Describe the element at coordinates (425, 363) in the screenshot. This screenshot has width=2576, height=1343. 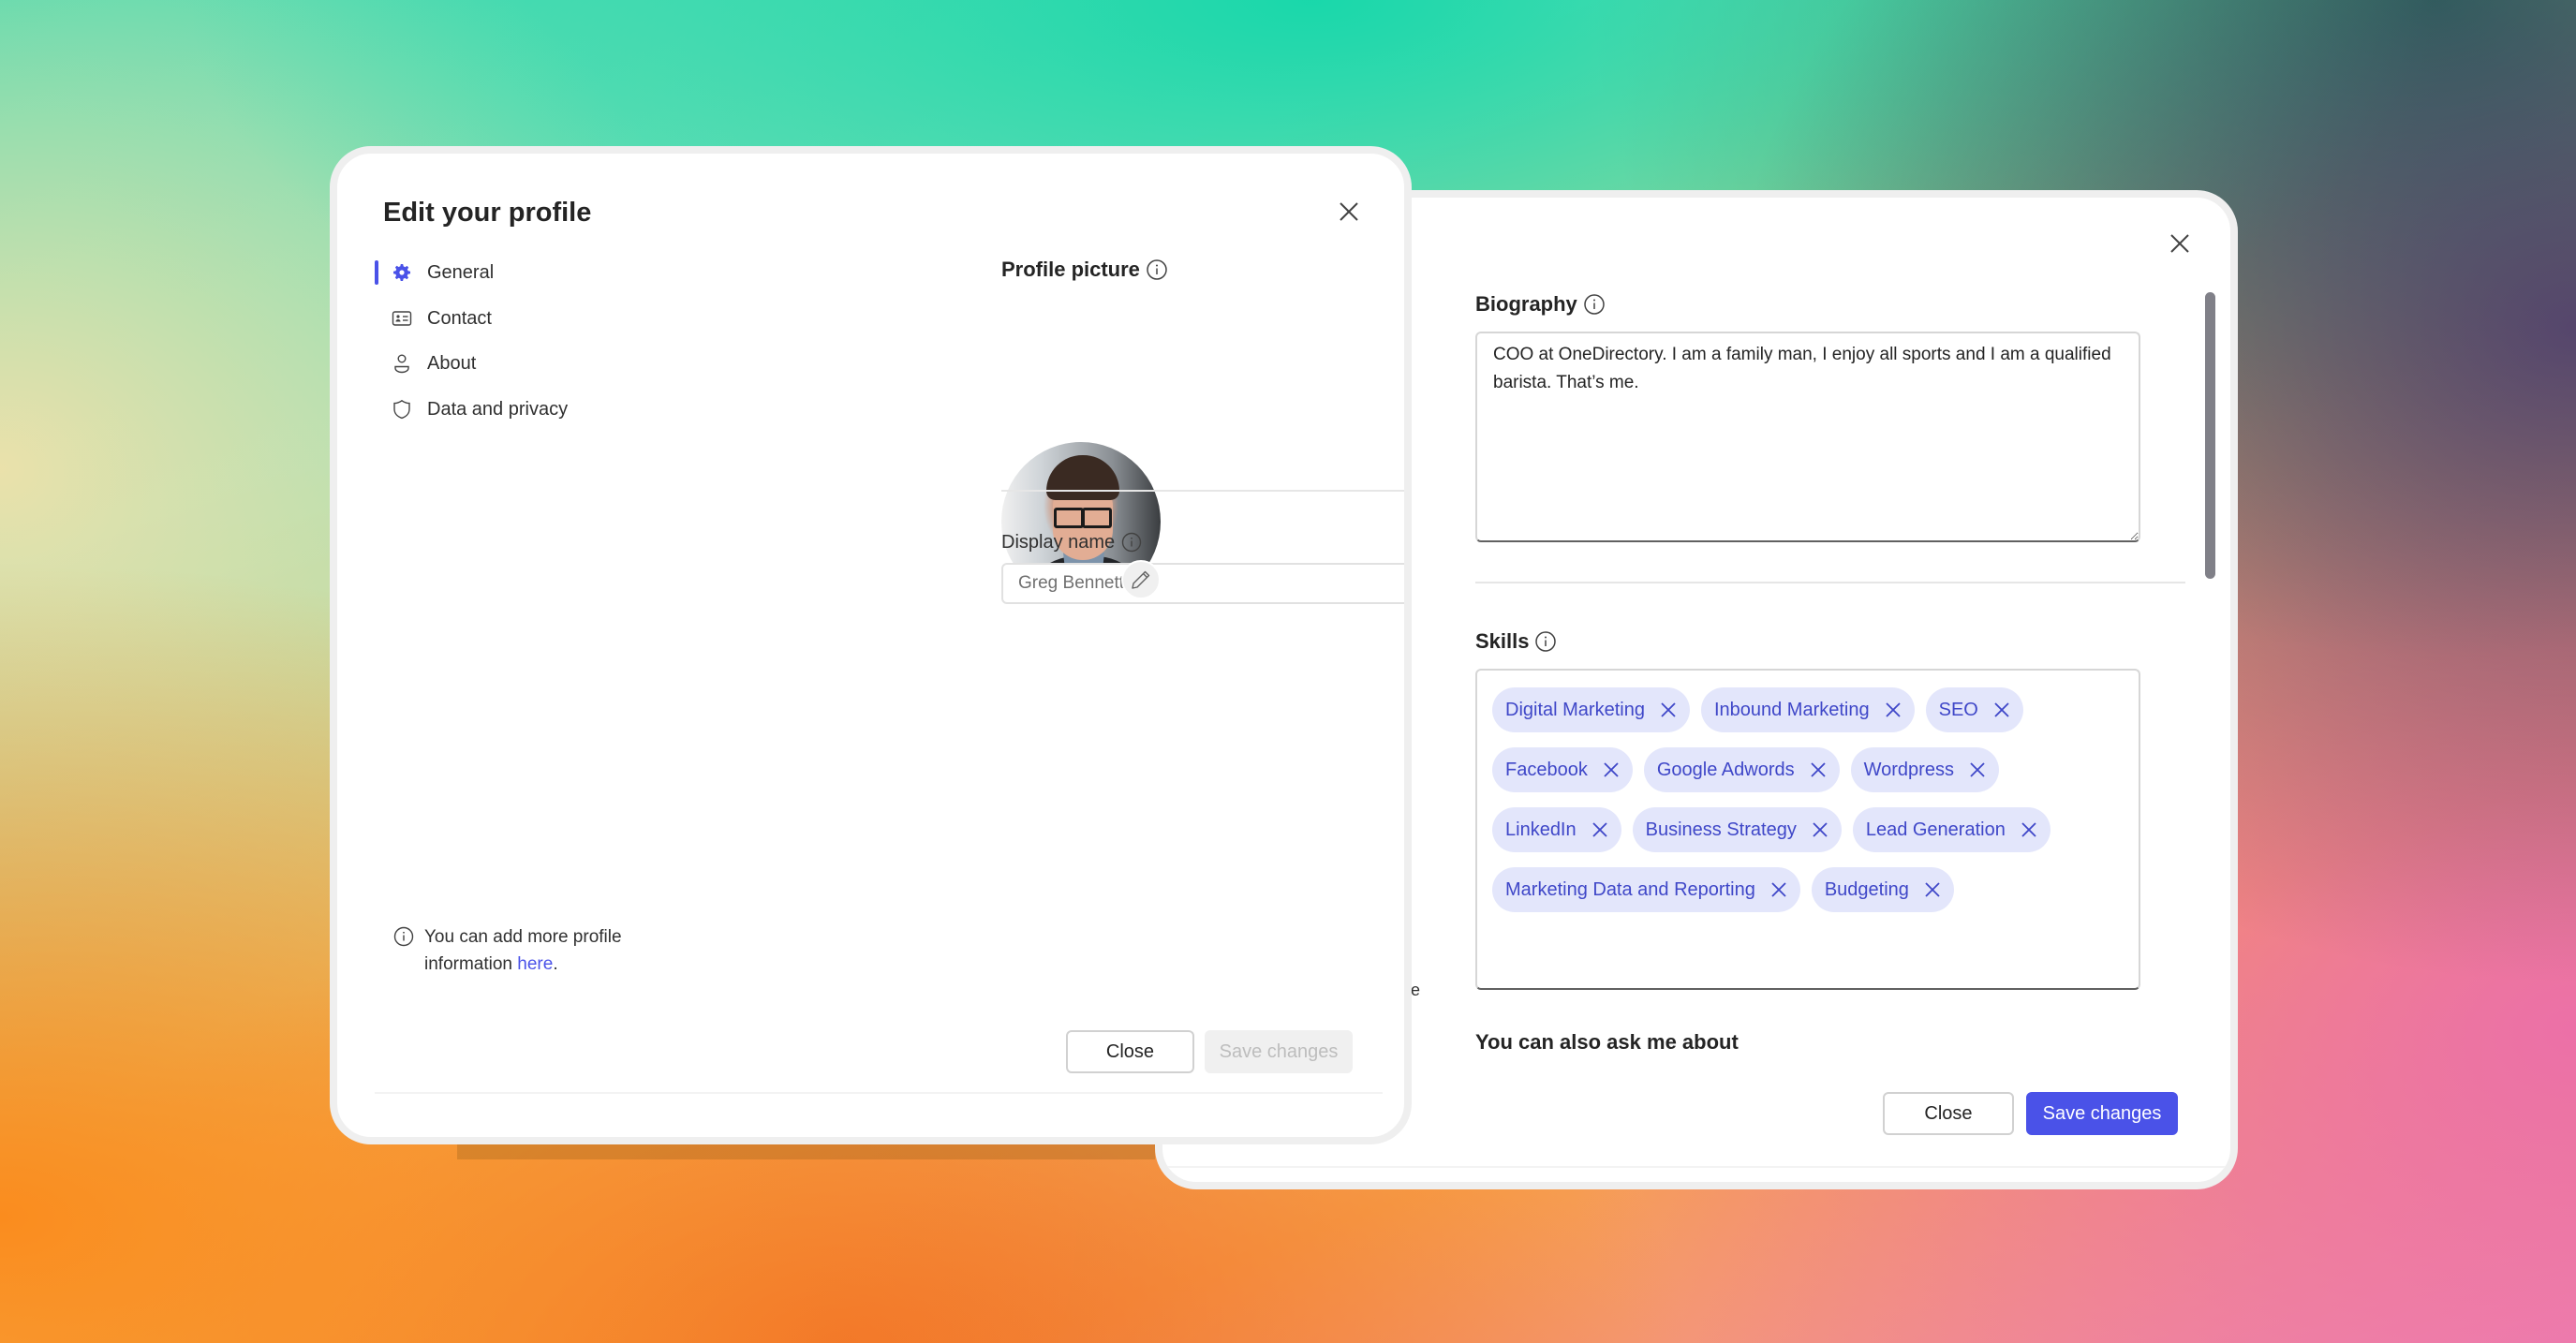
I see `sidebar-item-about: About` at that location.